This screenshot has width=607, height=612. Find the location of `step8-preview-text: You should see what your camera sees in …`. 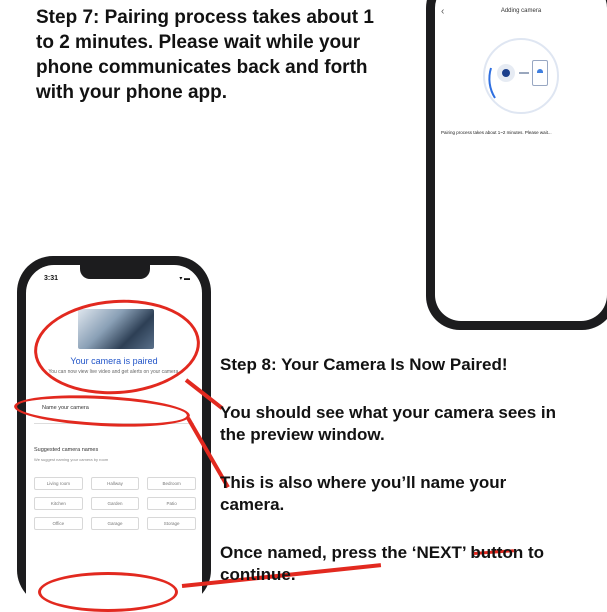

step8-preview-text: You should see what your camera sees in … is located at coordinates (388, 423).